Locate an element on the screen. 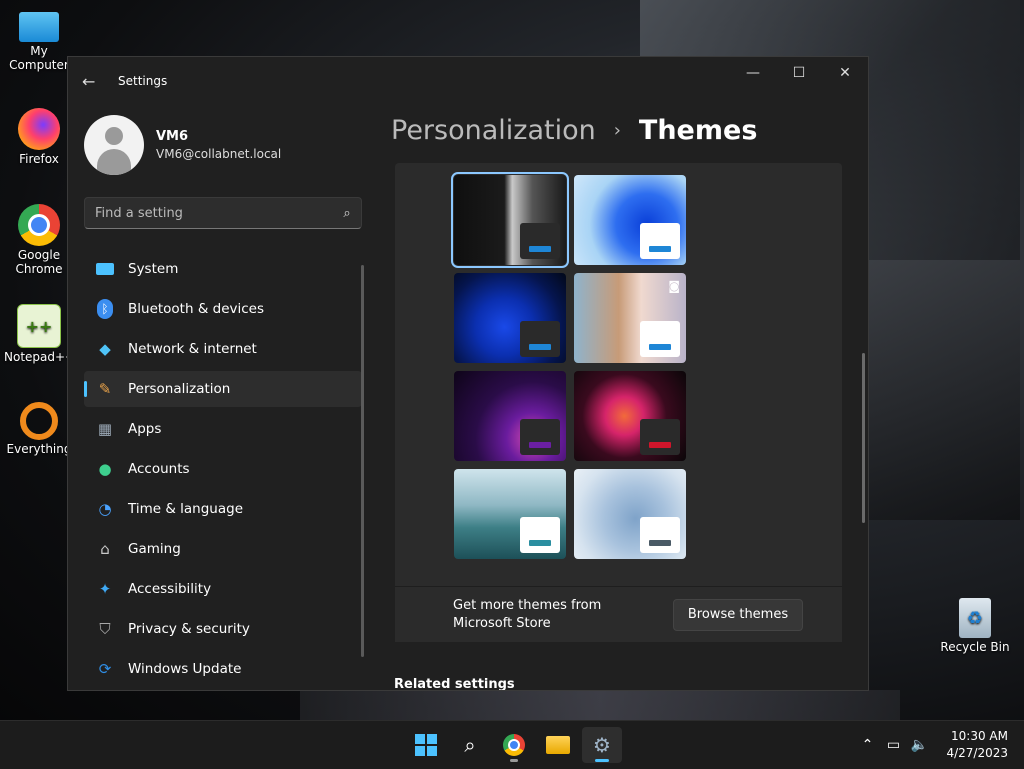 Image resolution: width=1024 pixels, height=769 pixels. breadcrumb-parent: Personalization is located at coordinates (493, 130).